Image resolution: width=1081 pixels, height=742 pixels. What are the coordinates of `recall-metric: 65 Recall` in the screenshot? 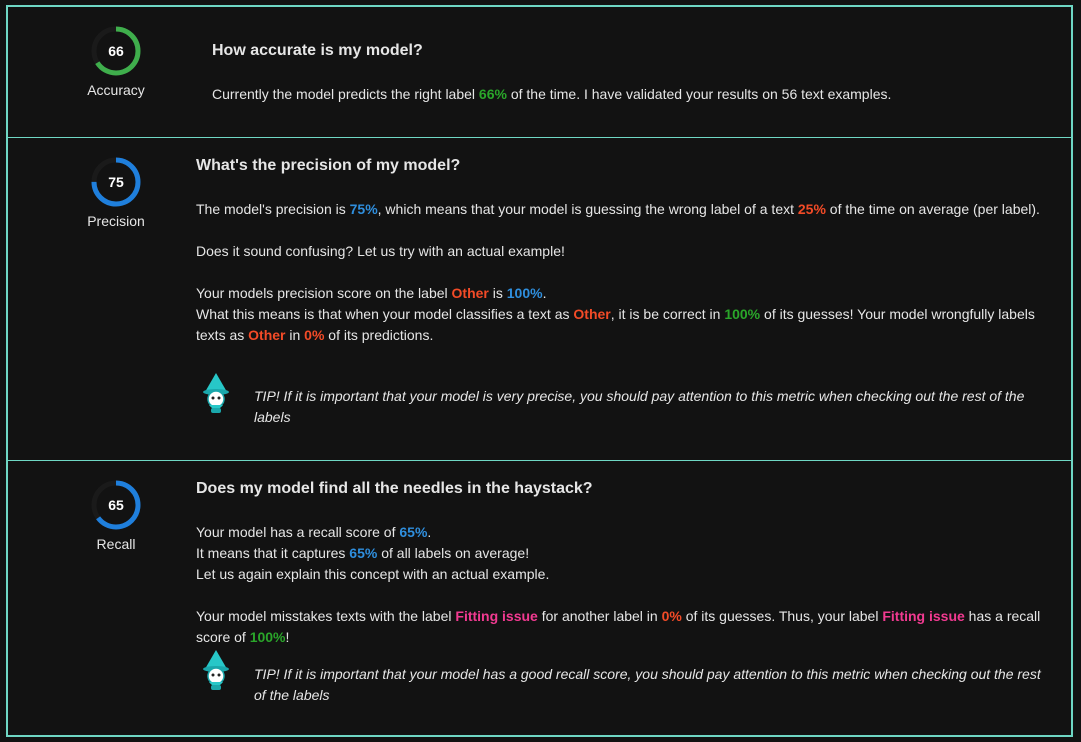 It's located at (116, 514).